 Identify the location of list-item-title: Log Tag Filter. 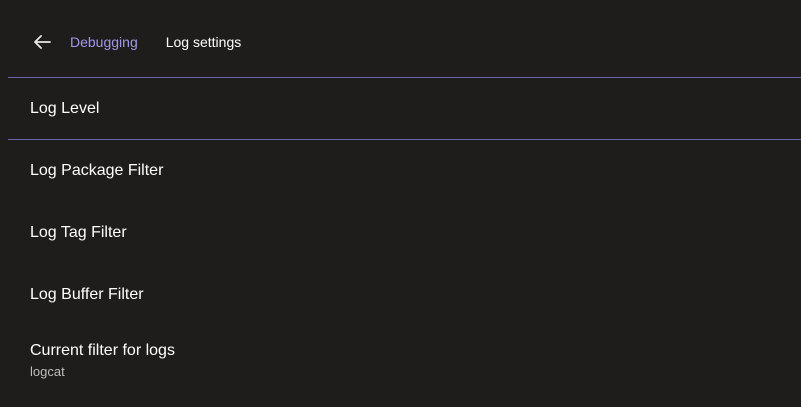
(78, 232).